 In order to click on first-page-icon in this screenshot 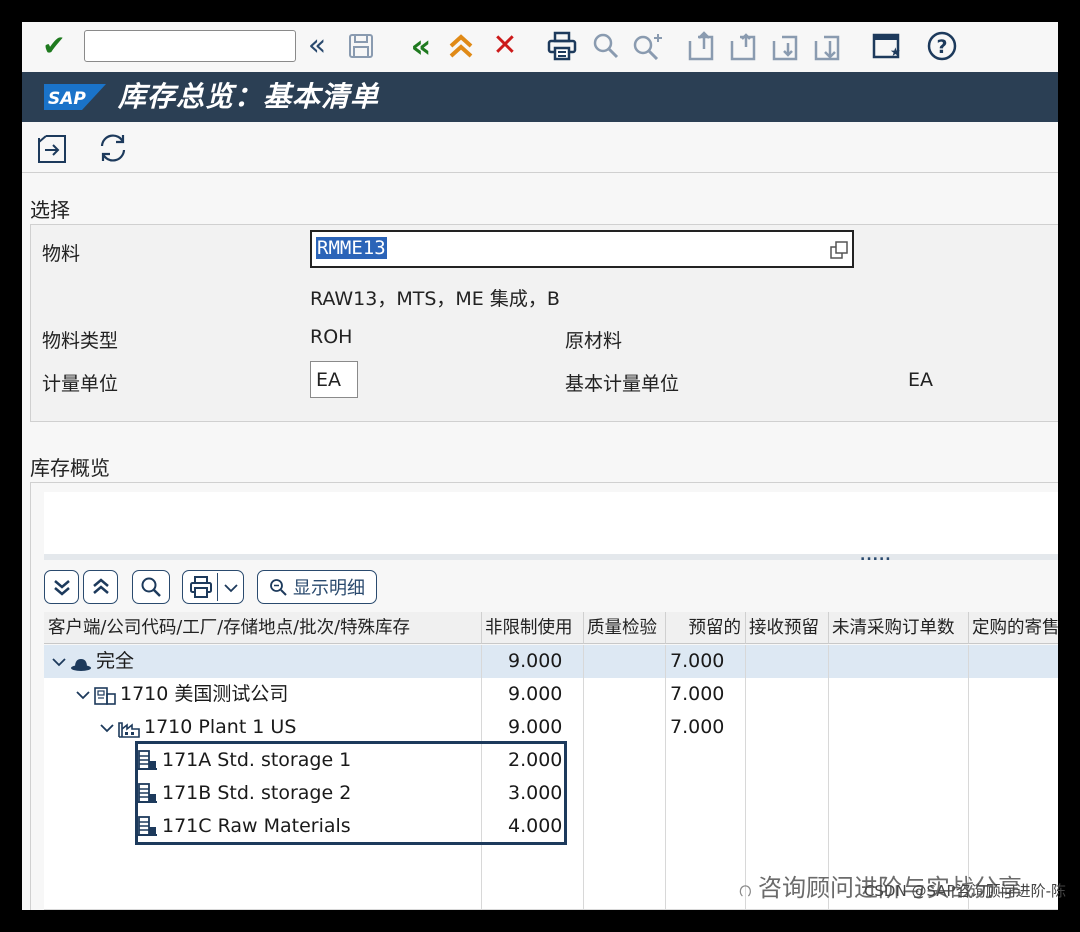, I will do `click(701, 46)`.